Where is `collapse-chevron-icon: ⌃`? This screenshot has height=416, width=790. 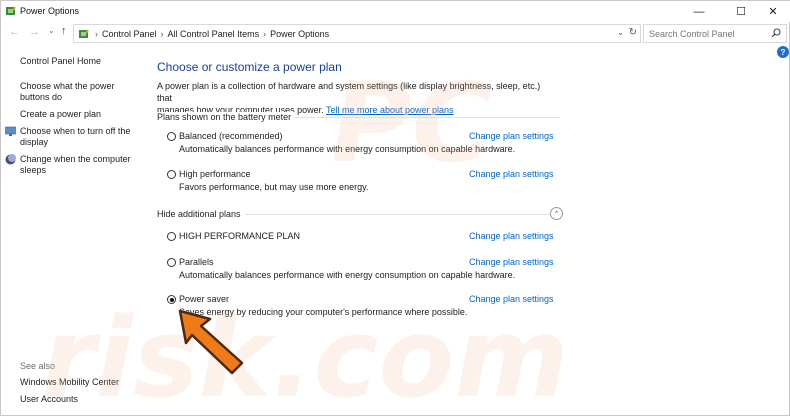
collapse-chevron-icon: ⌃ is located at coordinates (556, 213).